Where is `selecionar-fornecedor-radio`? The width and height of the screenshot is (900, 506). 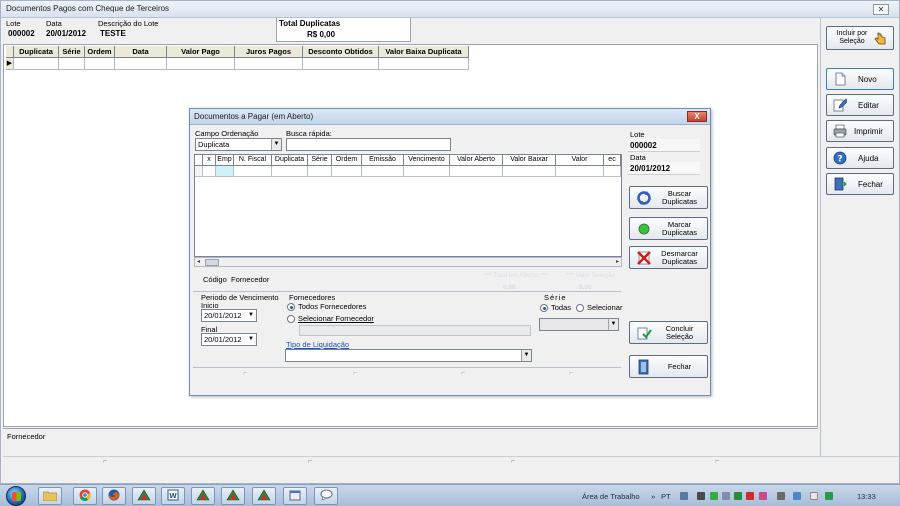
selecionar-fornecedor-radio is located at coordinates (291, 319).